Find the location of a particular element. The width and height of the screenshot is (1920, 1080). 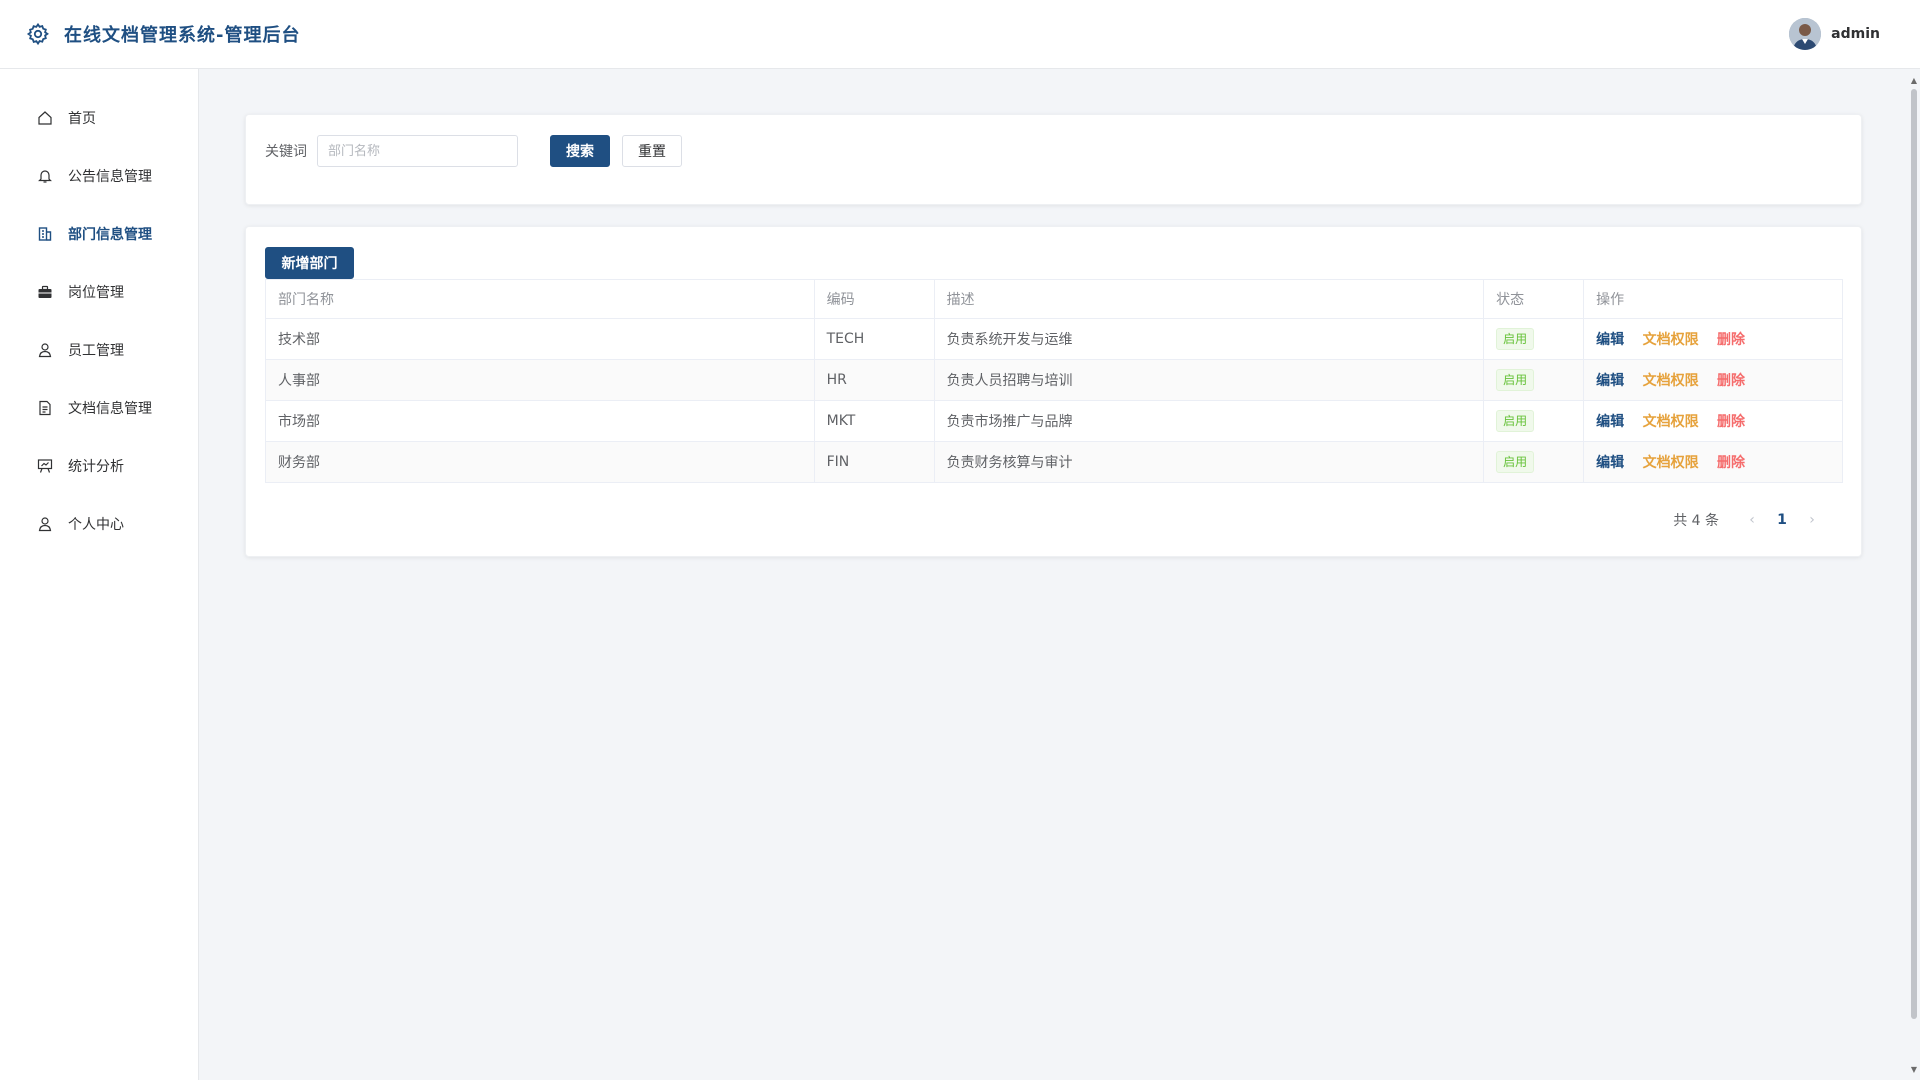

scroll-down-arrow-icon: ▼ is located at coordinates (1914, 1070).